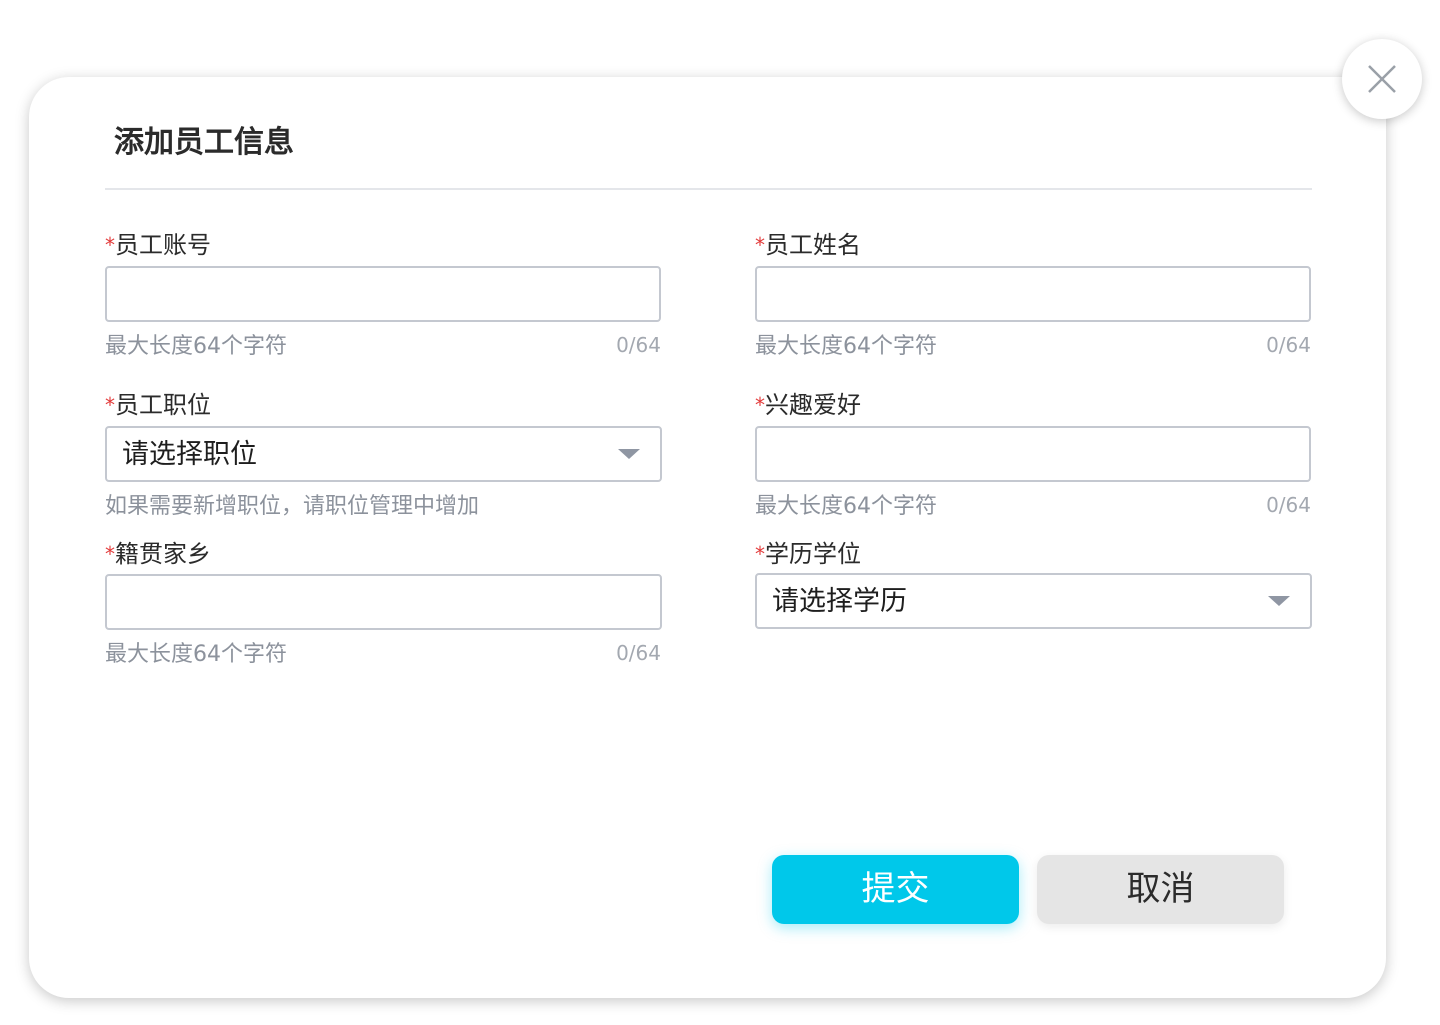 The height and width of the screenshot is (1025, 1440). Describe the element at coordinates (196, 346) in the screenshot. I see `account-hint: 最大长度64个字符` at that location.